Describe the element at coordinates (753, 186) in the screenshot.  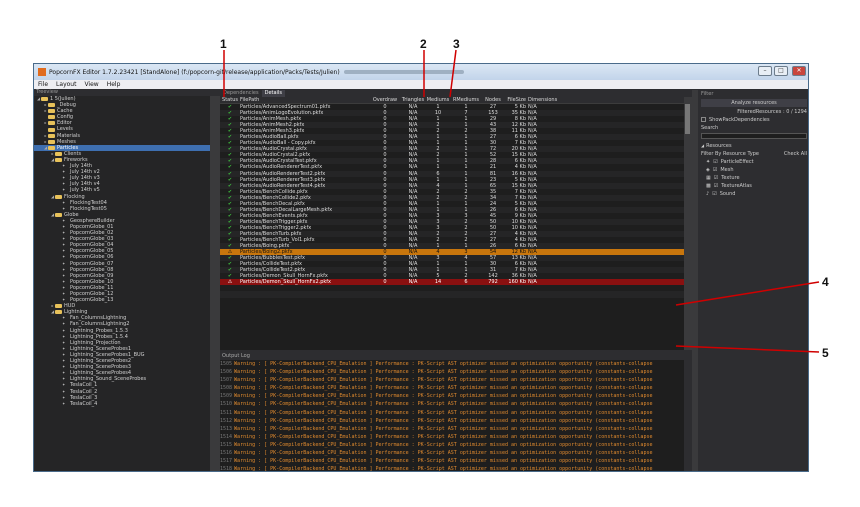
I see `resource-type-row: ▩ ☑ TextureAtlas` at that location.